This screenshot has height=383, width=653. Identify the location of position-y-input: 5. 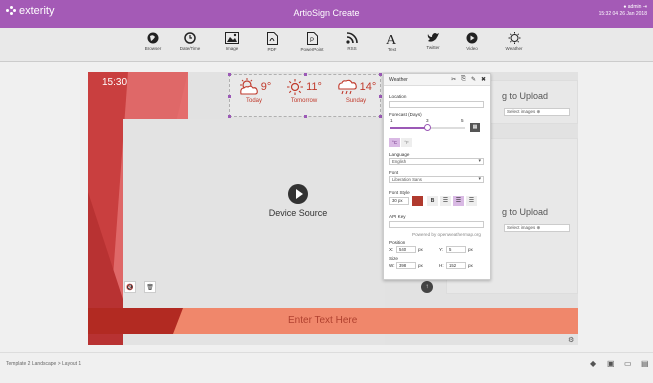
(456, 249).